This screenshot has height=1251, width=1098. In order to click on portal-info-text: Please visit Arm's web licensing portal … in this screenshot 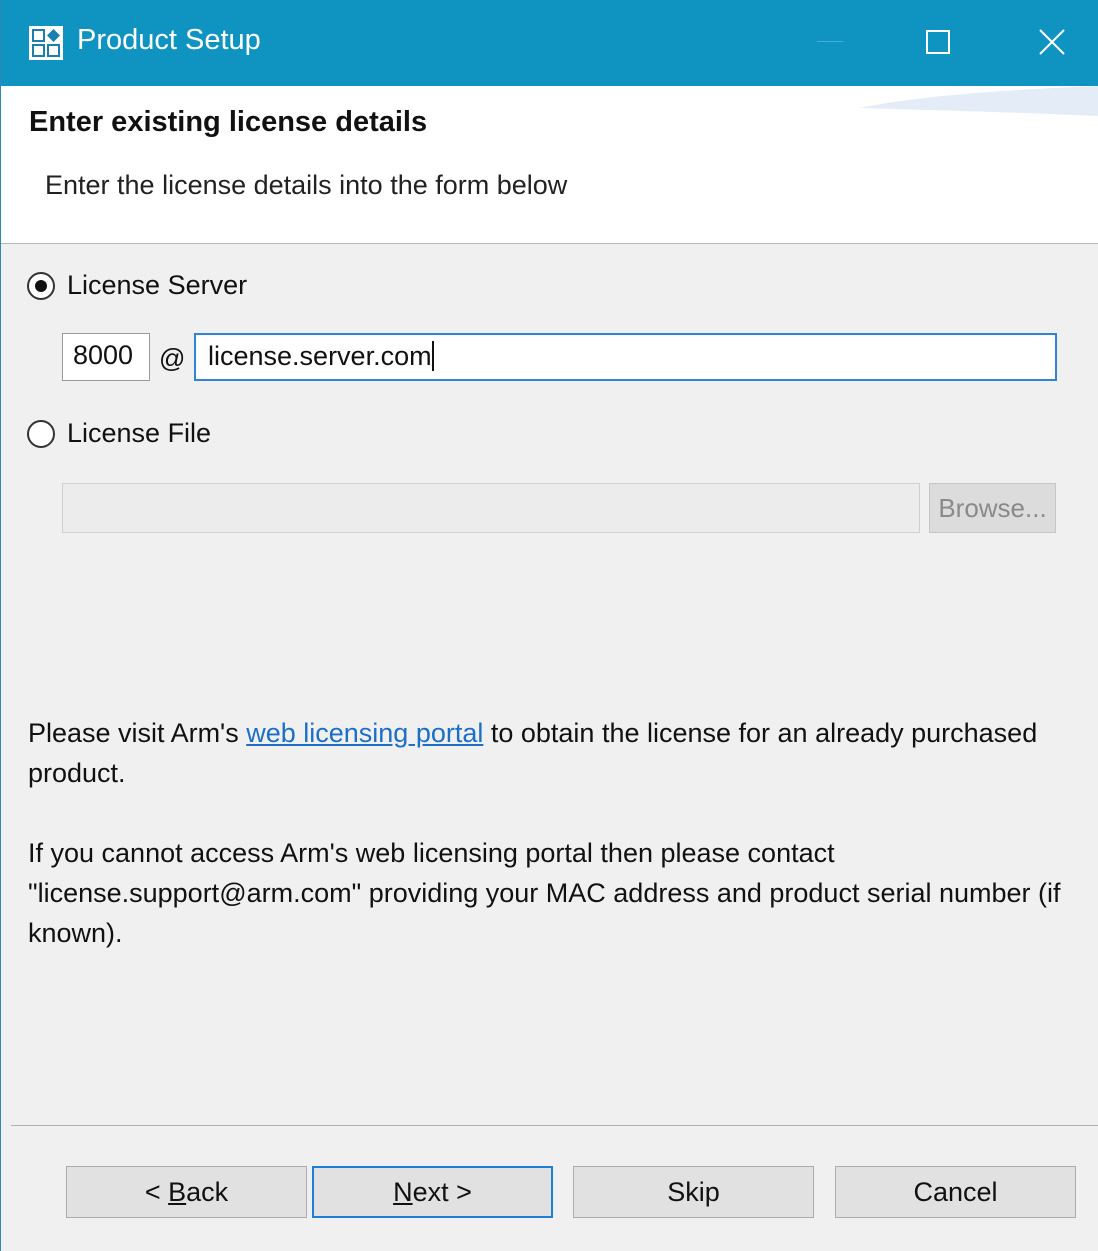, I will do `click(548, 753)`.